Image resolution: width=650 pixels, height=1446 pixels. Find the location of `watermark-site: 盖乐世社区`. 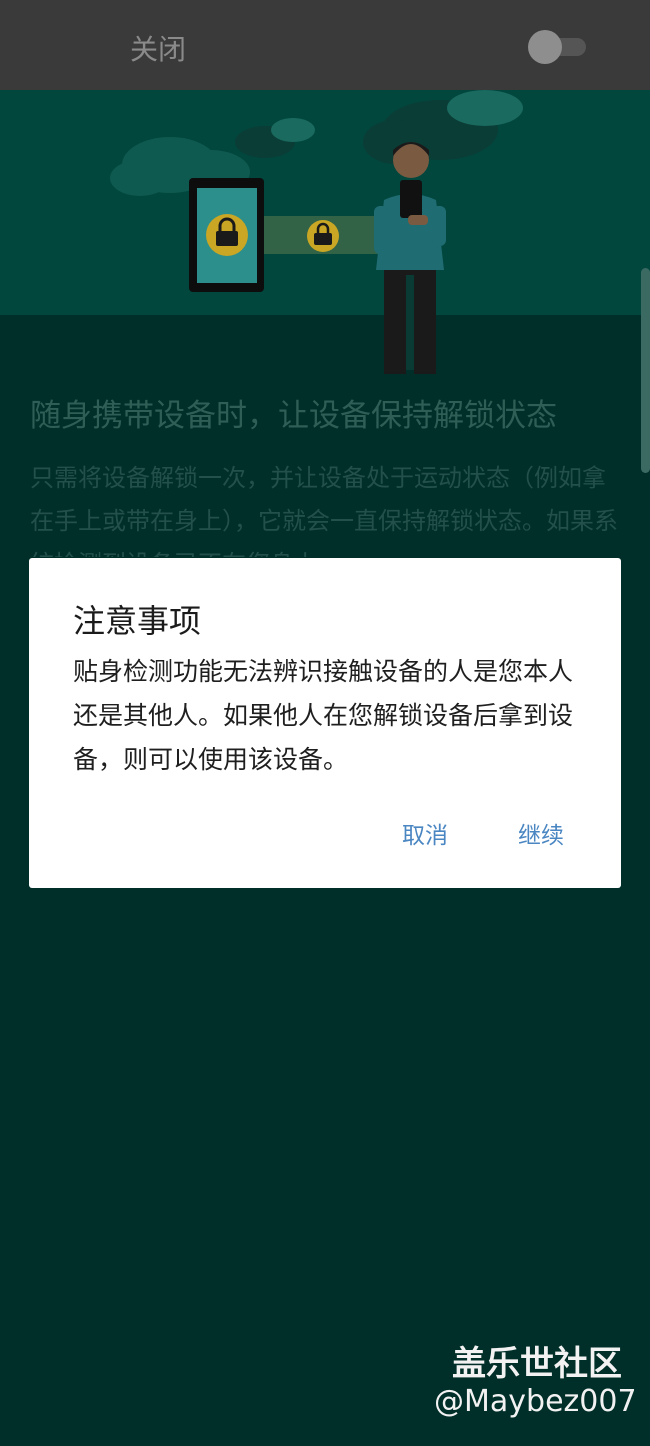

watermark-site: 盖乐世社区 is located at coordinates (537, 1364).